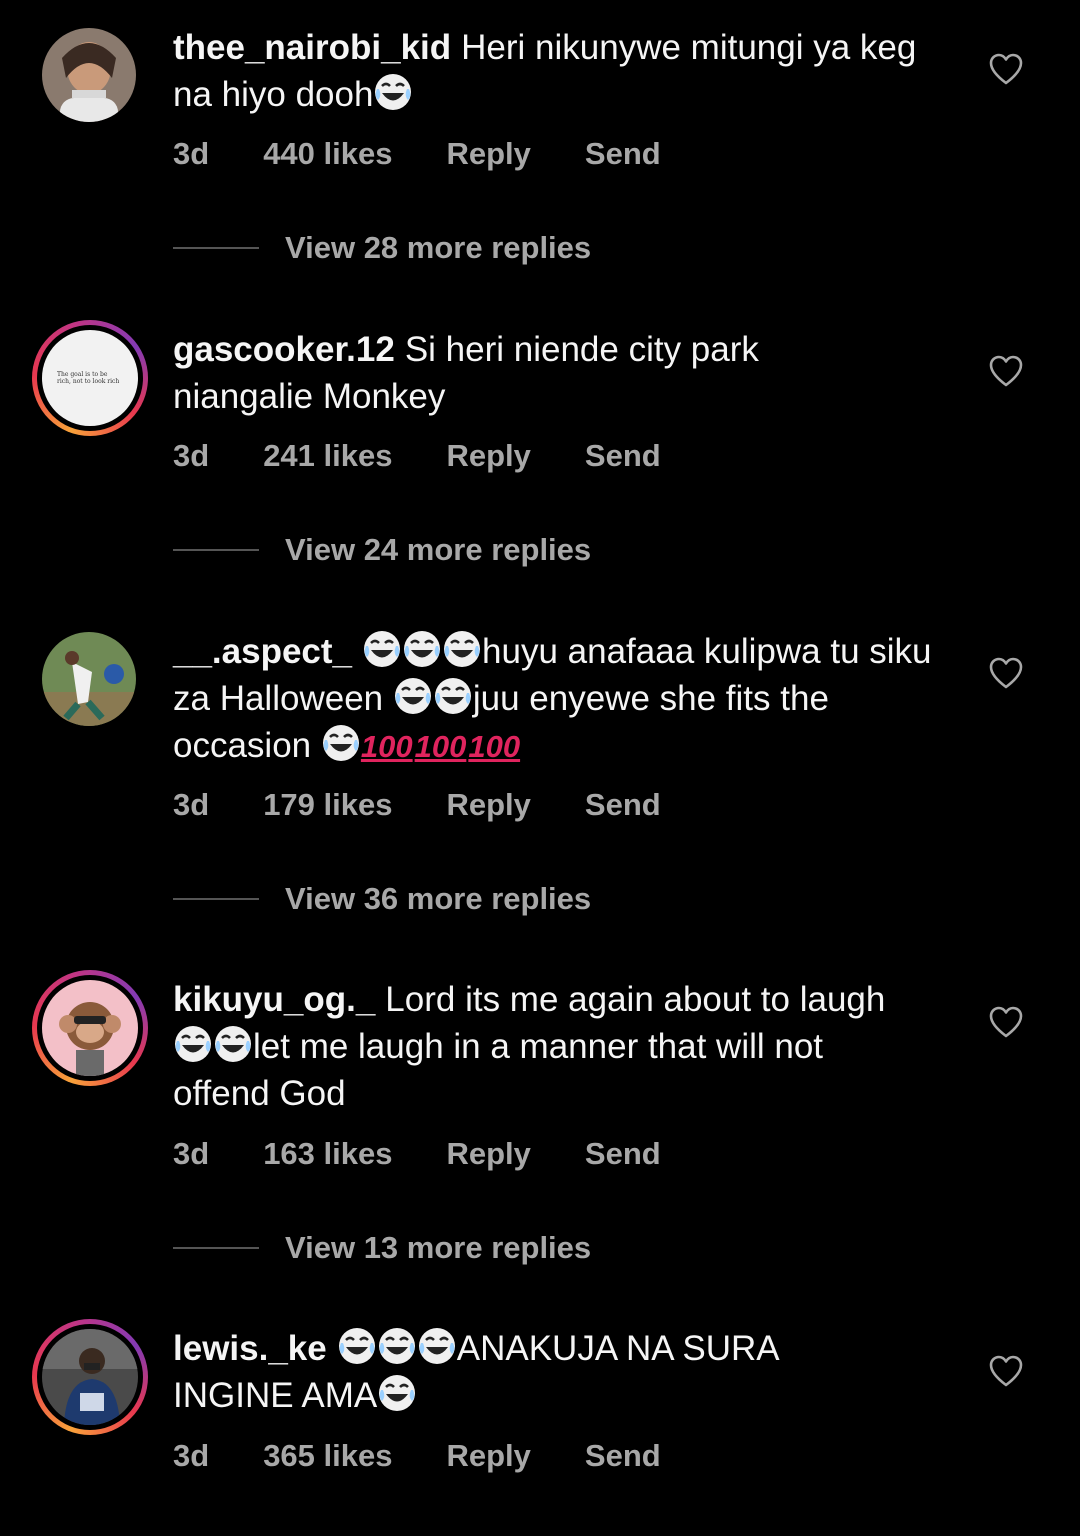  I want to click on view-replies-label: View 36 more replies, so click(438, 898).